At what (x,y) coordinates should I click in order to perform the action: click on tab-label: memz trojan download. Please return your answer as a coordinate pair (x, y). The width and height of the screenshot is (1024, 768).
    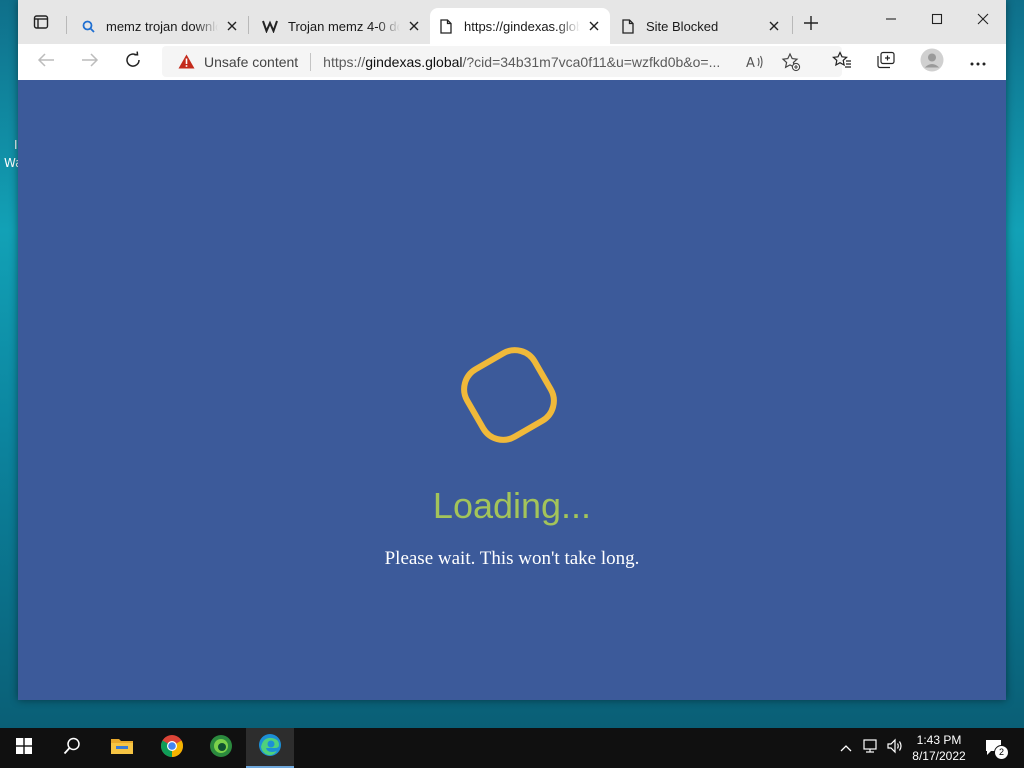
    Looking at the image, I should click on (162, 26).